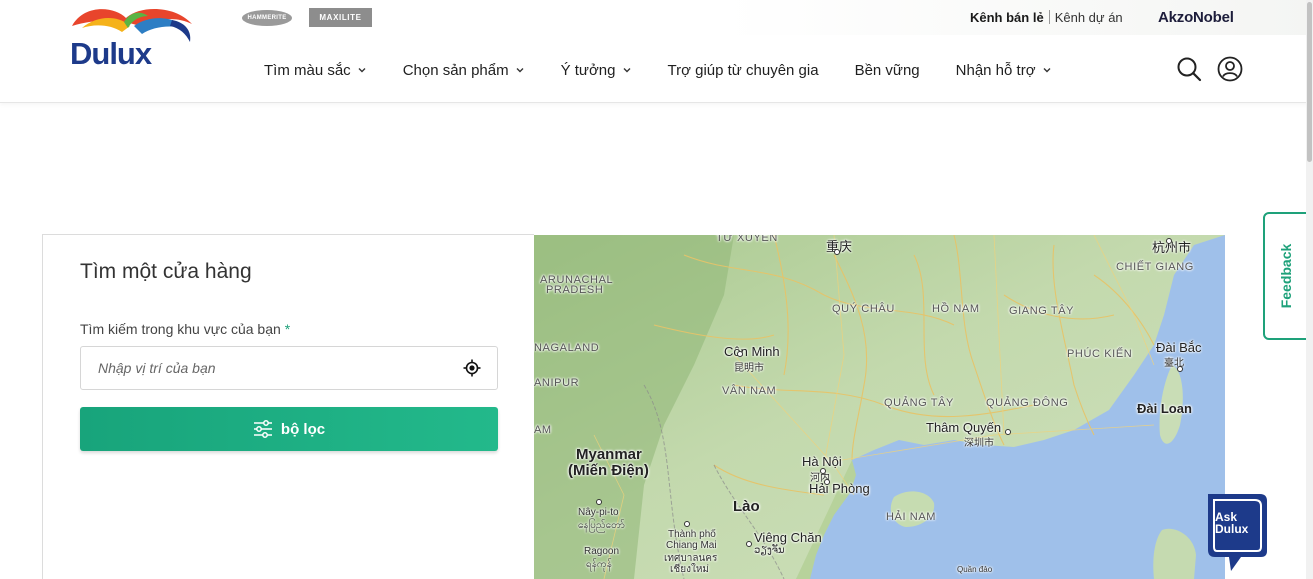 The height and width of the screenshot is (579, 1313). I want to click on nav-item-label: Tìm màu sắc, so click(307, 70).